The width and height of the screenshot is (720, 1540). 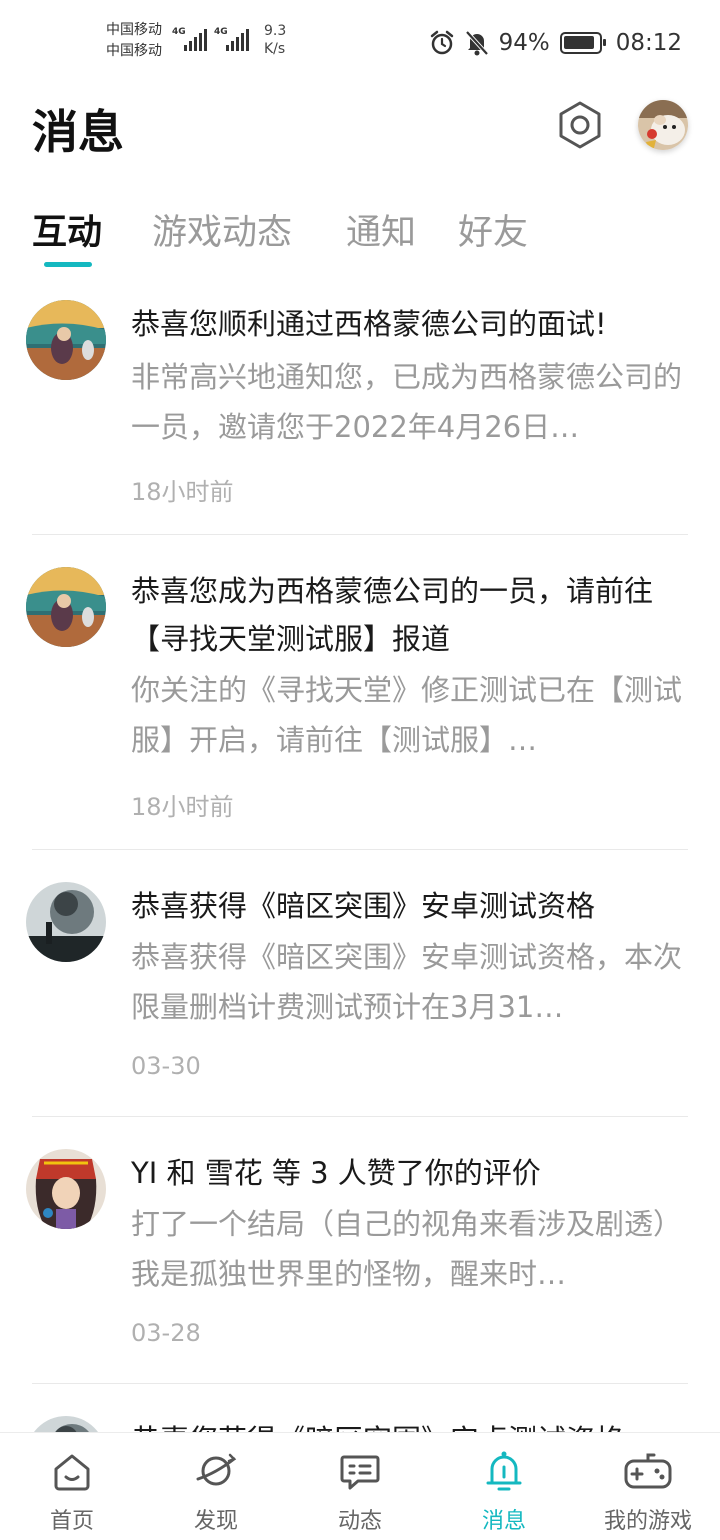 I want to click on bottom-navigation: 首页 发现 动态 消息 我的游戏, so click(x=360, y=1486).